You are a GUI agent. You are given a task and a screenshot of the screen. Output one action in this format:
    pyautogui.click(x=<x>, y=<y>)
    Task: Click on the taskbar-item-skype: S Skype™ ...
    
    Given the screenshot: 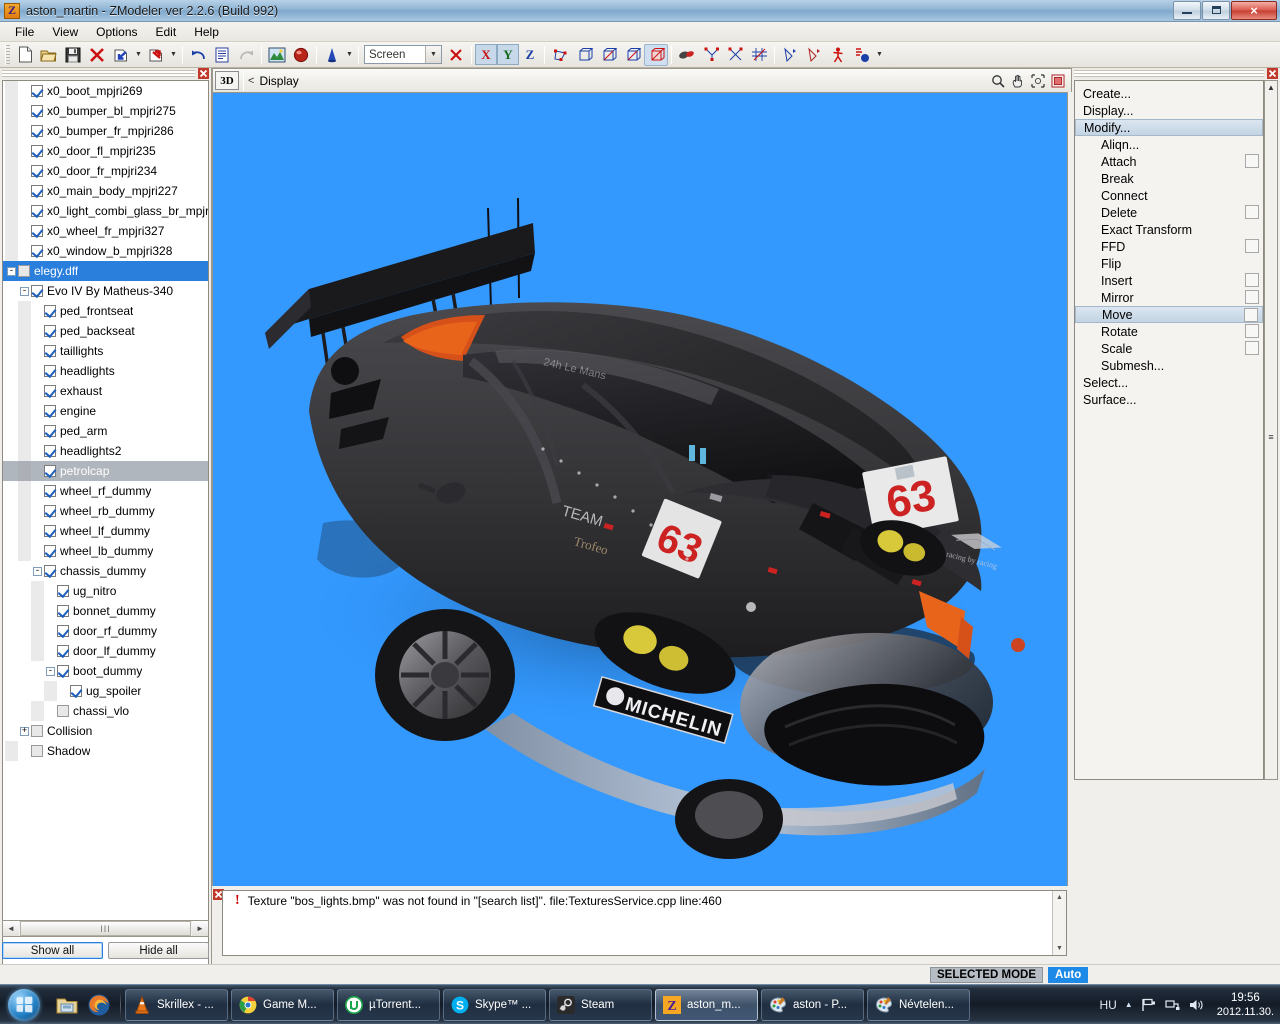 What is the action you would take?
    pyautogui.click(x=494, y=1004)
    